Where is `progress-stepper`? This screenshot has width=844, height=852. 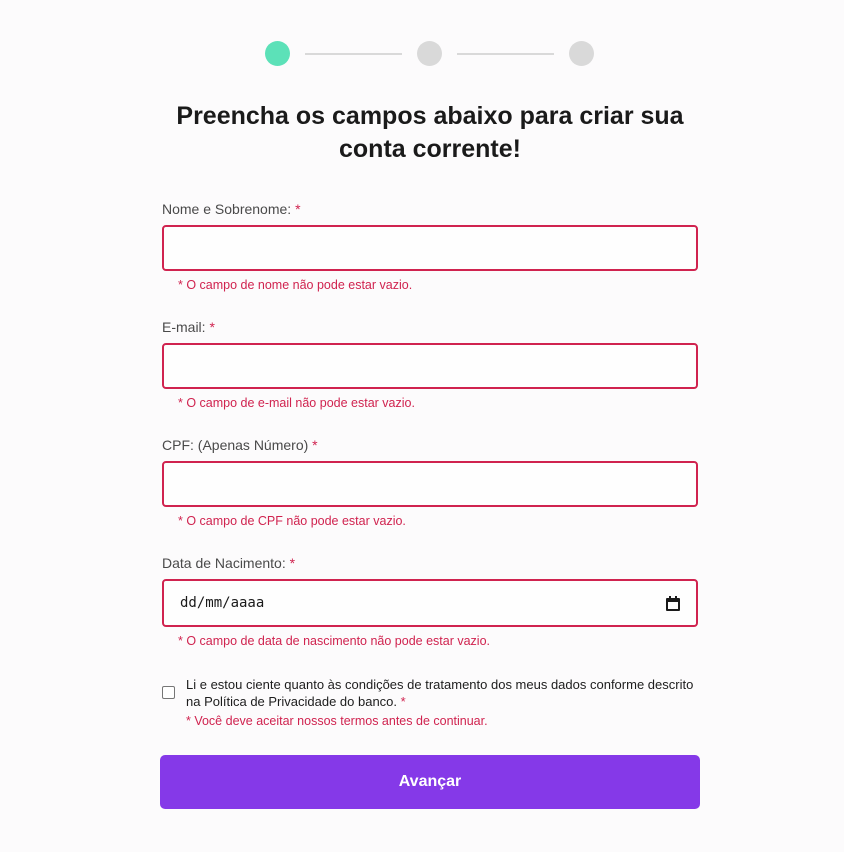
progress-stepper is located at coordinates (429, 53).